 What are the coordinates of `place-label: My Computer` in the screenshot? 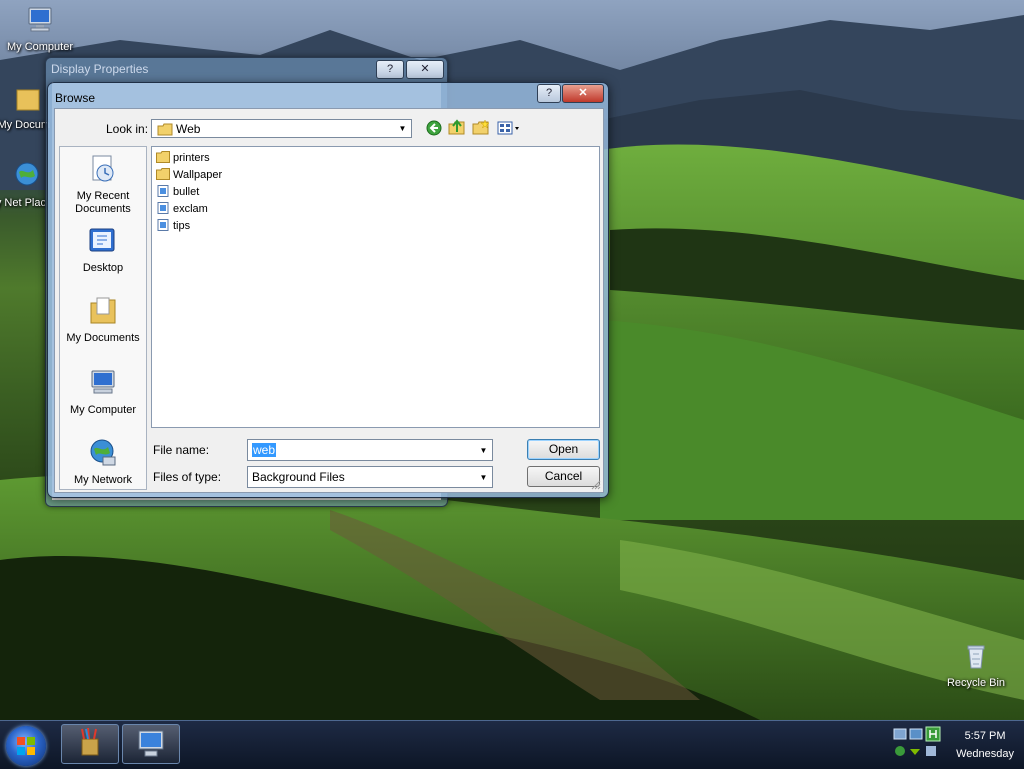 It's located at (103, 410).